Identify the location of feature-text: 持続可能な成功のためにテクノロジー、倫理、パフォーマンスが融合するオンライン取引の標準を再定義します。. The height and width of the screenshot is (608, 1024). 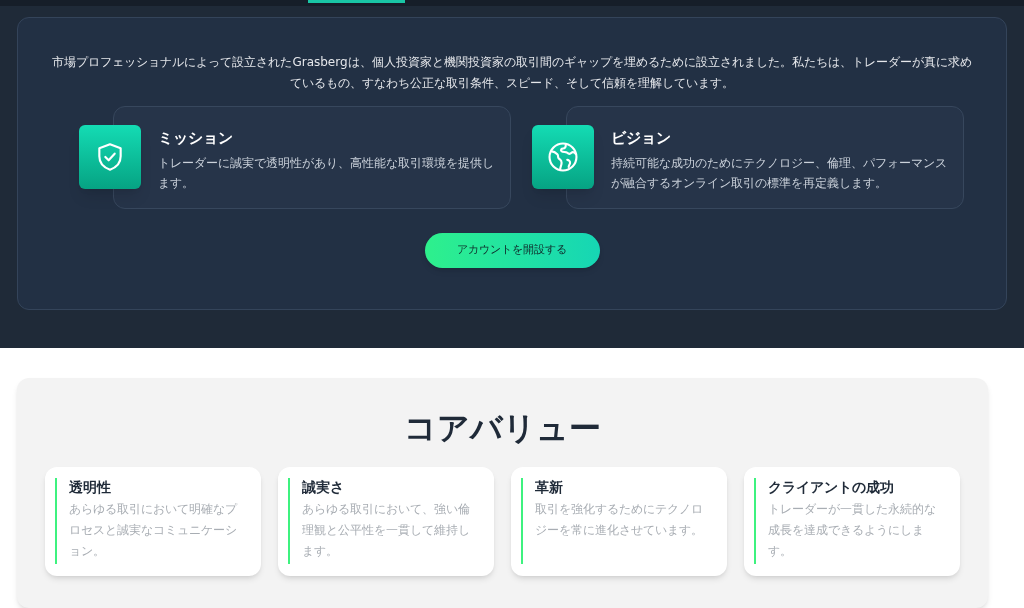
(779, 173).